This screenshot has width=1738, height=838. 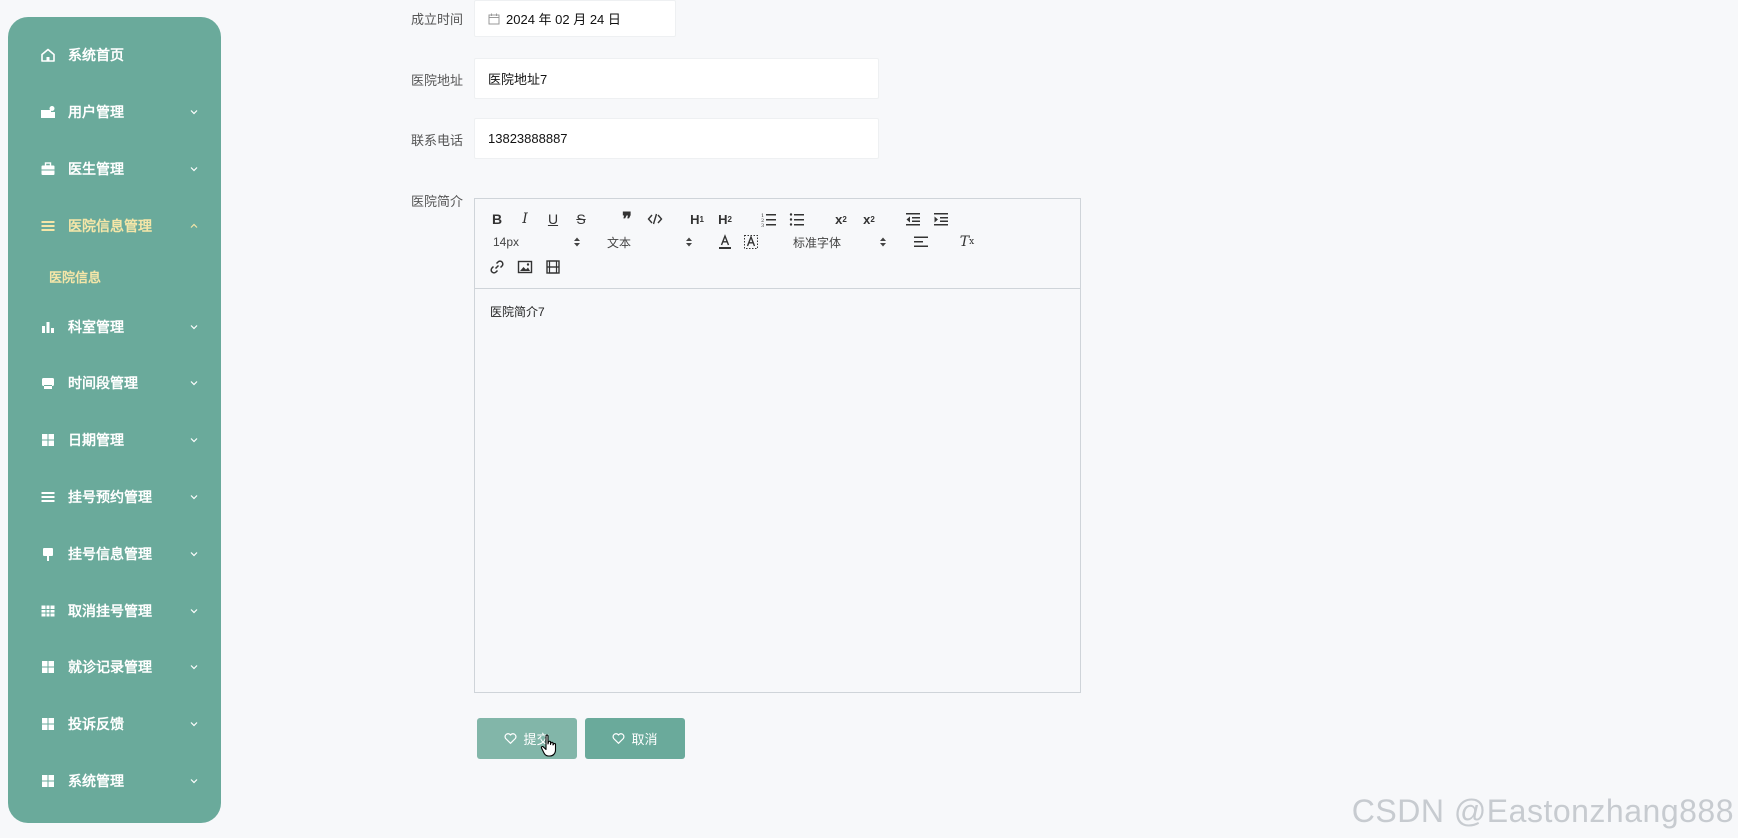 What do you see at coordinates (697, 219) in the screenshot?
I see `heading-1-icon: H1` at bounding box center [697, 219].